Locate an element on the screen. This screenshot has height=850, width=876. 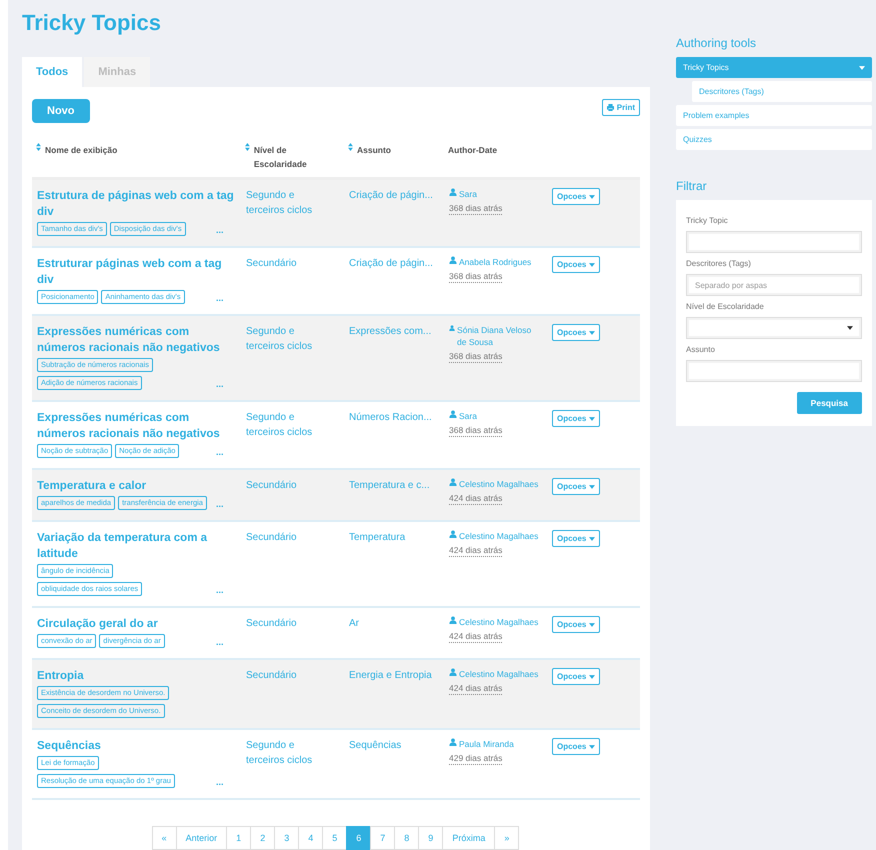
section-heading: Authoring tools is located at coordinates (717, 43).